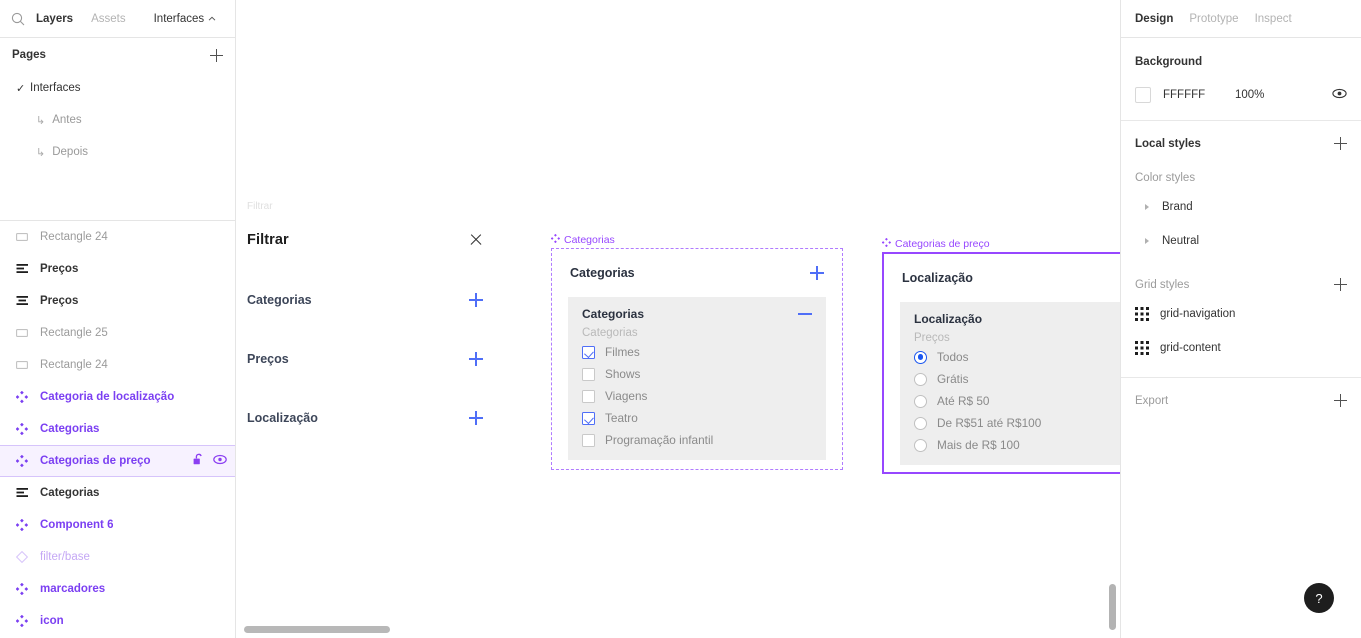 The width and height of the screenshot is (1361, 638). What do you see at coordinates (117, 88) in the screenshot?
I see `page-item-interfaces: ✓ Interfaces` at bounding box center [117, 88].